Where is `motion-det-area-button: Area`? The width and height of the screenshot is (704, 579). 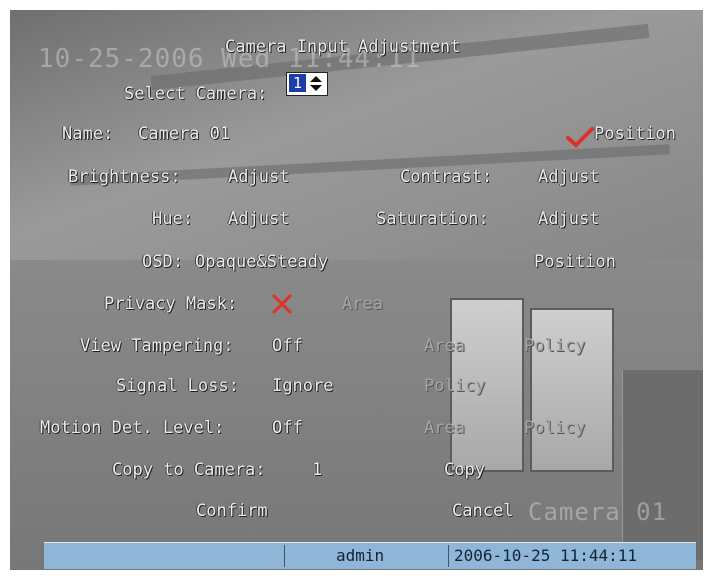
motion-det-area-button: Area is located at coordinates (444, 428).